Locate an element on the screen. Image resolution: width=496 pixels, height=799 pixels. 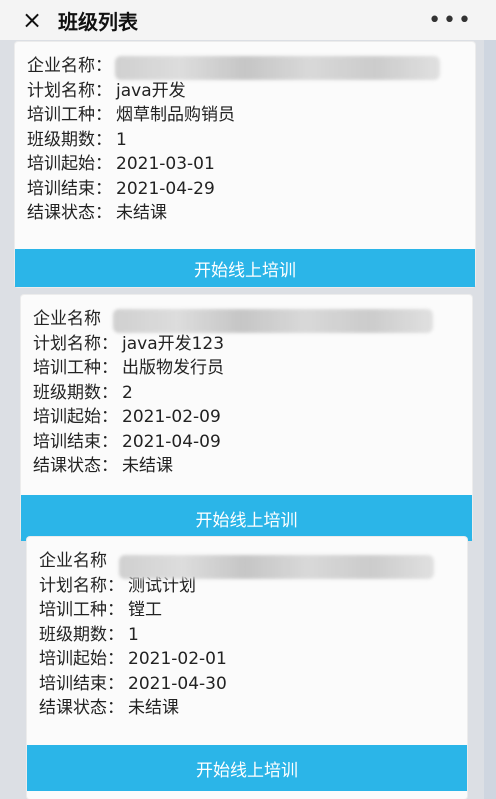
close-icon: × is located at coordinates (32, 20).